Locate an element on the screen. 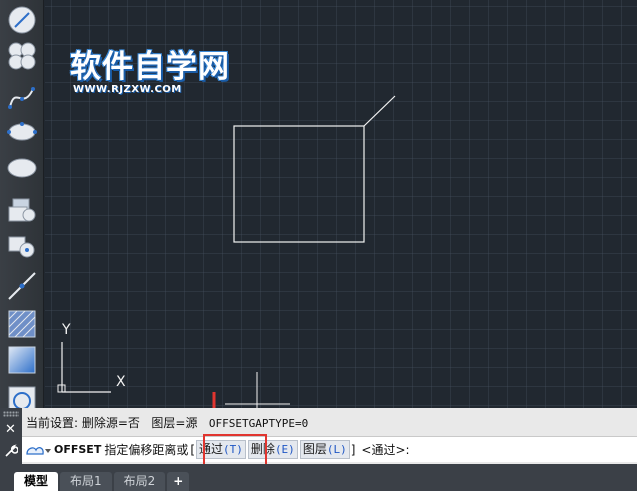 This screenshot has width=637, height=491. hatch-icon is located at coordinates (22, 324).